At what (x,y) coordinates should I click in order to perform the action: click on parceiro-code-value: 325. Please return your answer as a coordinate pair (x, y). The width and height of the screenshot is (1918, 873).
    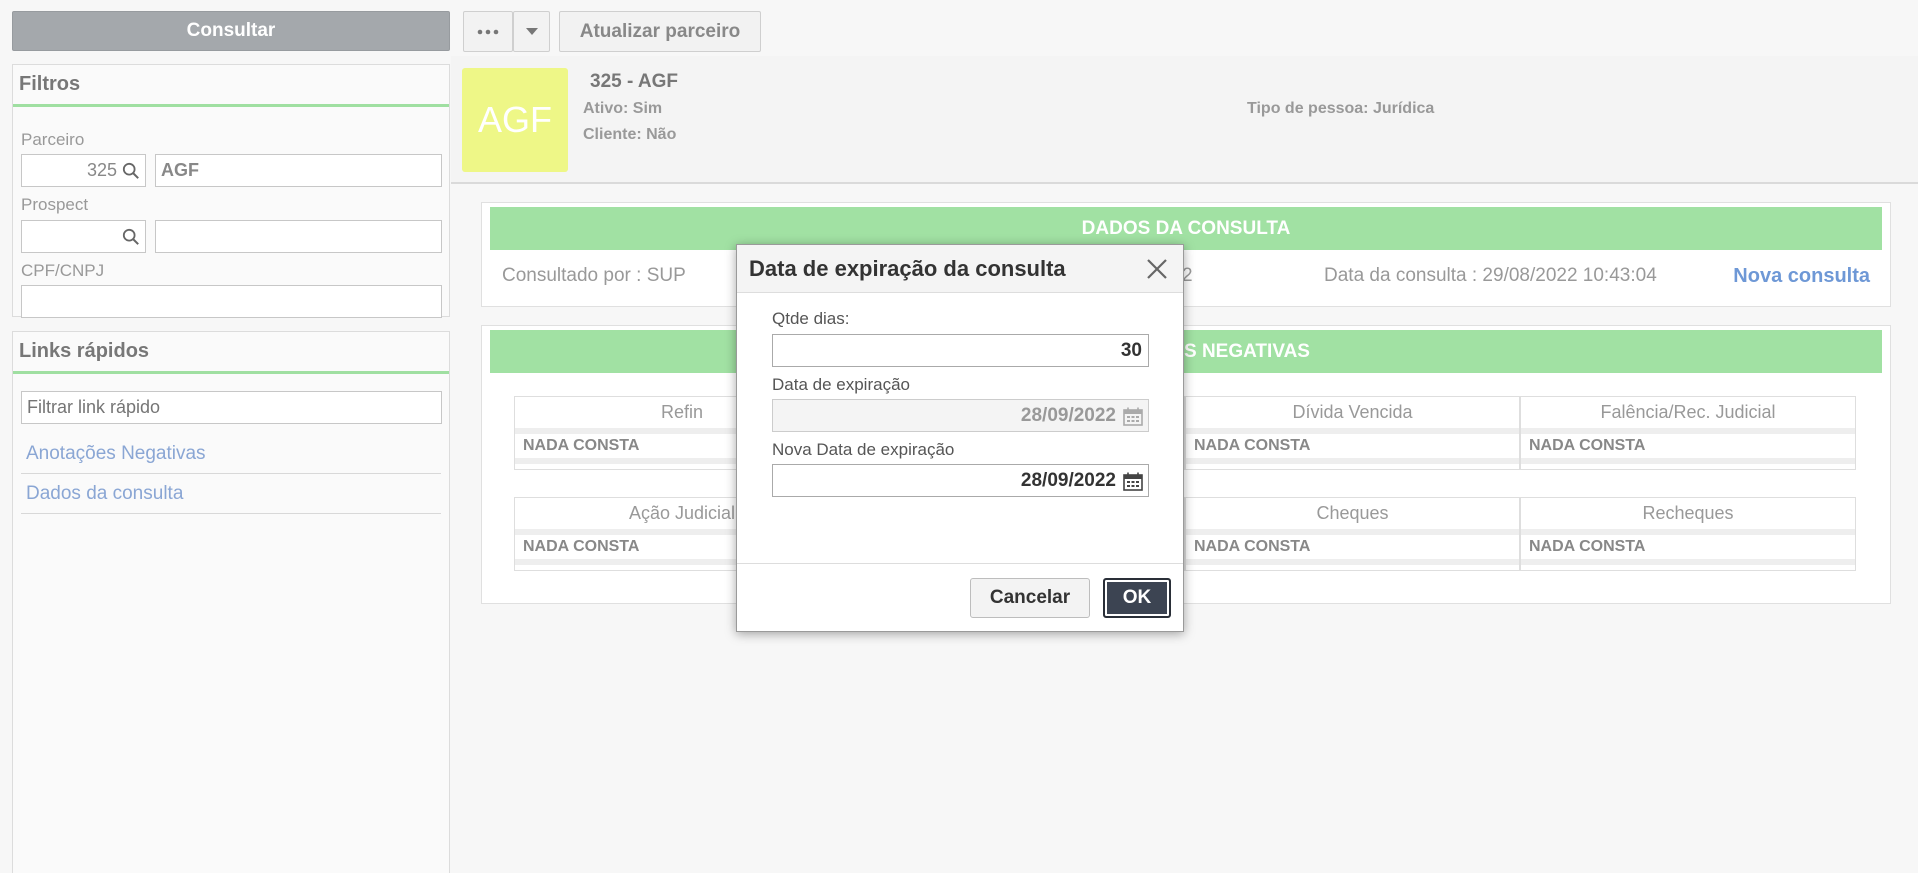
    Looking at the image, I should click on (101, 170).